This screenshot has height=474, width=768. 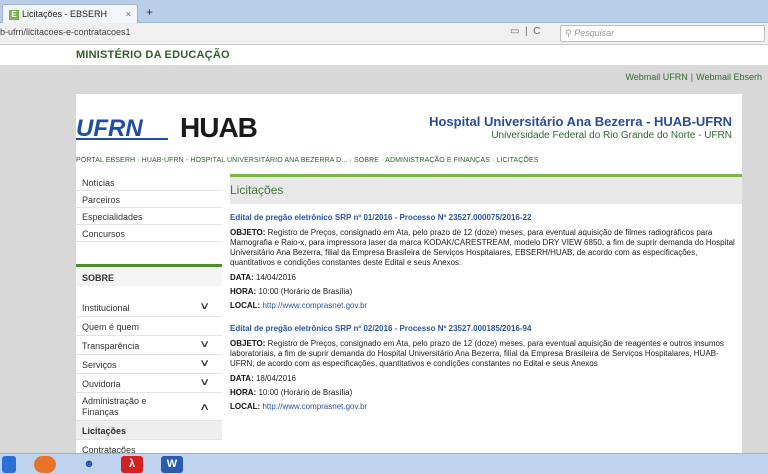 What do you see at coordinates (656, 77) in the screenshot?
I see `webmail-ufrn-link: Webmail UFRN` at bounding box center [656, 77].